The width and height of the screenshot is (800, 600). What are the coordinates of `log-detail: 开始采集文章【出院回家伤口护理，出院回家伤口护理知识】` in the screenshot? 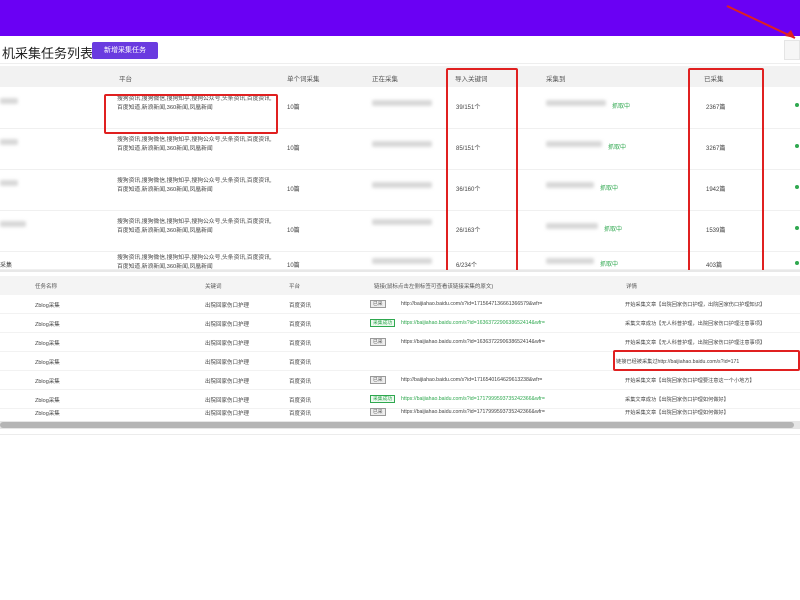 It's located at (695, 305).